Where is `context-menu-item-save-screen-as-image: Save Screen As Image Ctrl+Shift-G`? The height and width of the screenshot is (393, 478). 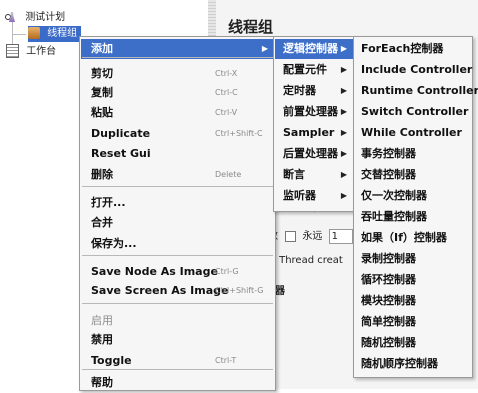
context-menu-item-save-screen-as-image: Save Screen As Image Ctrl+Shift-G is located at coordinates (177, 291).